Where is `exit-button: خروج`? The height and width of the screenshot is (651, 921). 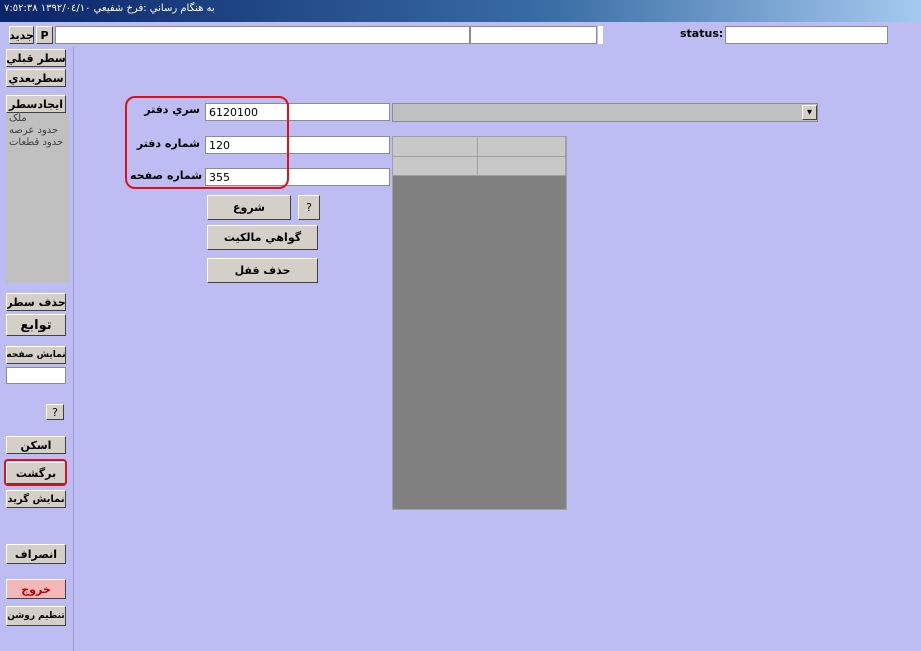 exit-button: خروج is located at coordinates (36, 589).